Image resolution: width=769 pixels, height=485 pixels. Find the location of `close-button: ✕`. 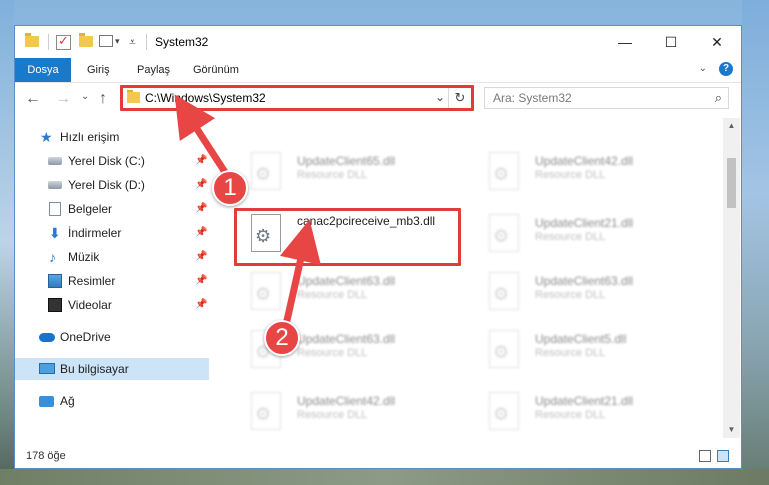

close-button: ✕ is located at coordinates (717, 42).